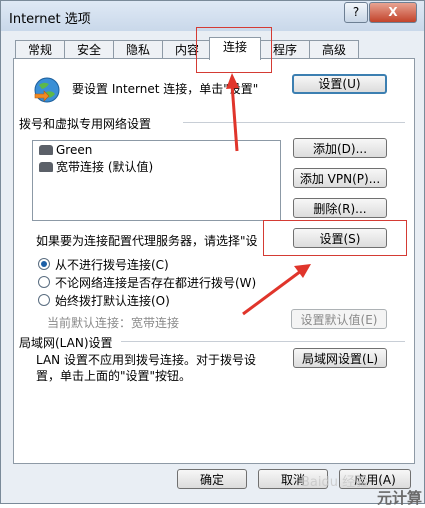  Describe the element at coordinates (235, 48) in the screenshot. I see `tab-connections: 连接` at that location.